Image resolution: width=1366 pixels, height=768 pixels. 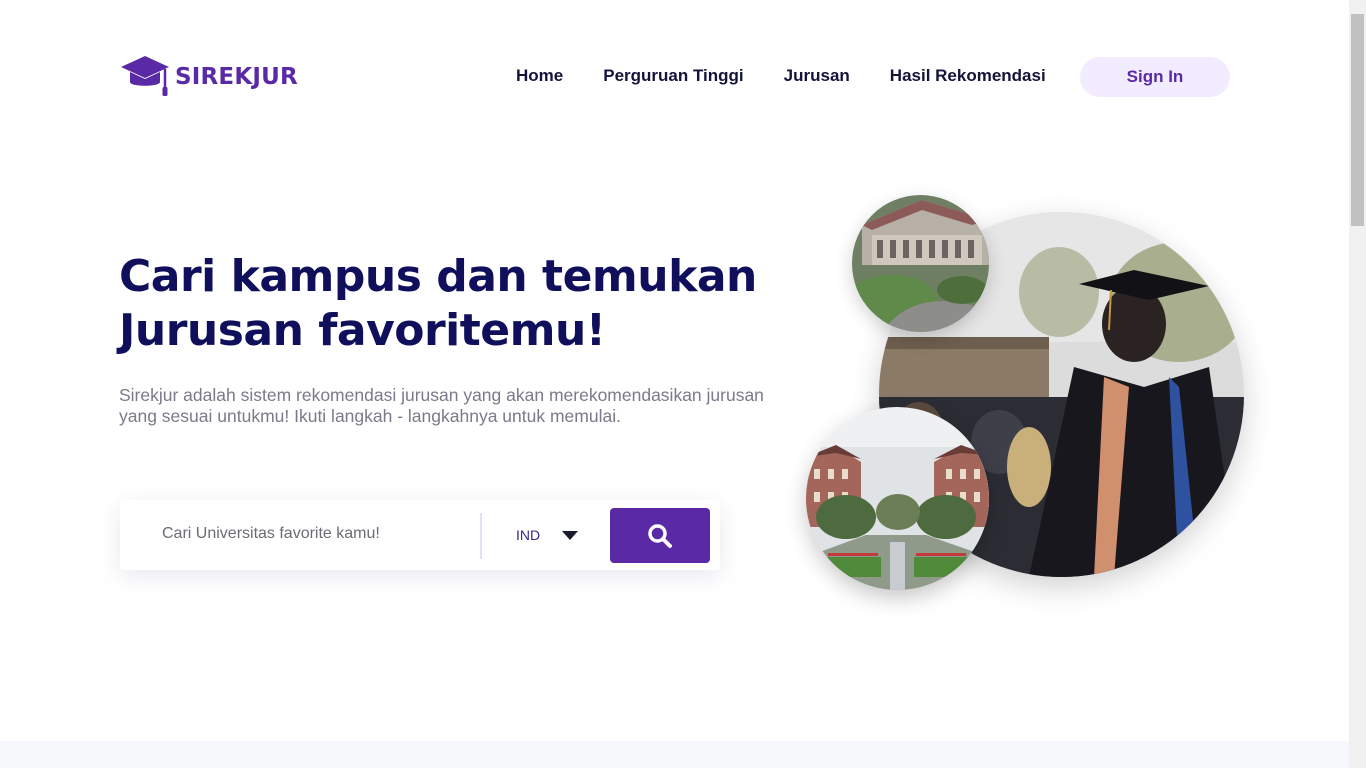 I want to click on language-select: IND, so click(x=547, y=535).